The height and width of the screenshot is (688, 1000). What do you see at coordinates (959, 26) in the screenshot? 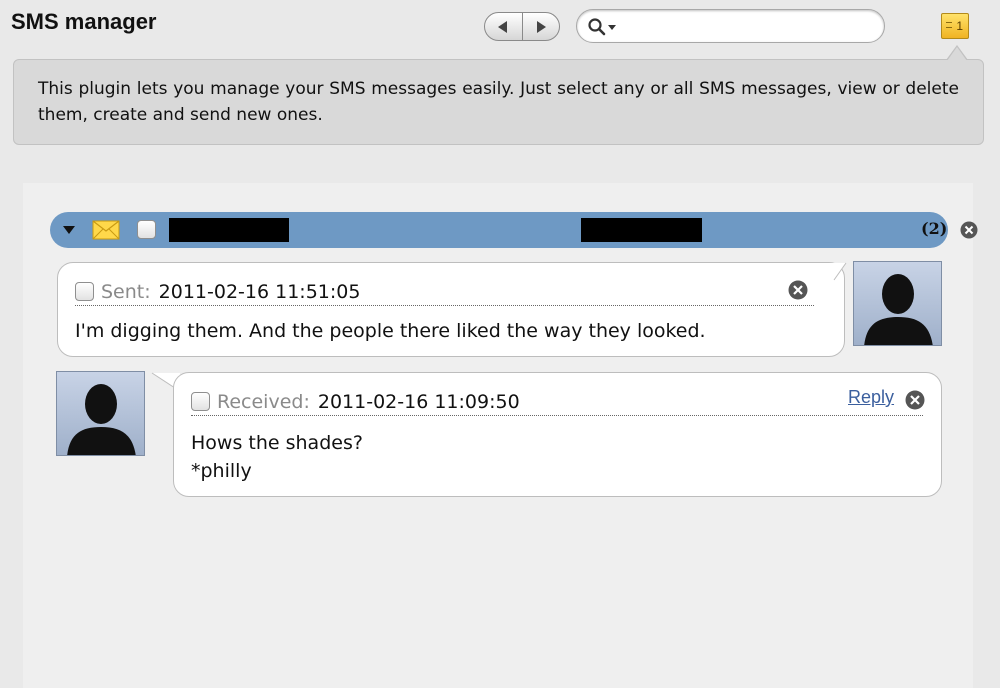
I see `notes-badge: 1` at bounding box center [959, 26].